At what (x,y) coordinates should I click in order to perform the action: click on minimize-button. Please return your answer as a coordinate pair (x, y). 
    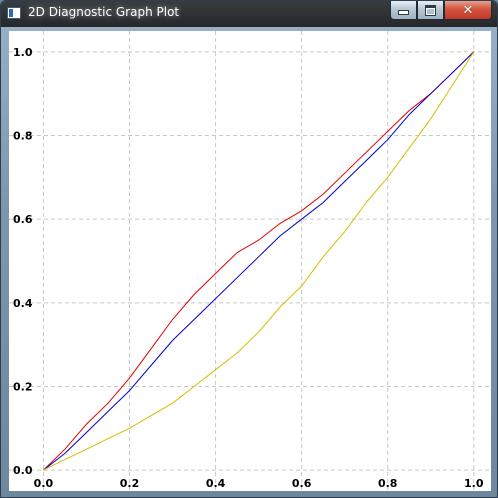
    Looking at the image, I should click on (403, 10).